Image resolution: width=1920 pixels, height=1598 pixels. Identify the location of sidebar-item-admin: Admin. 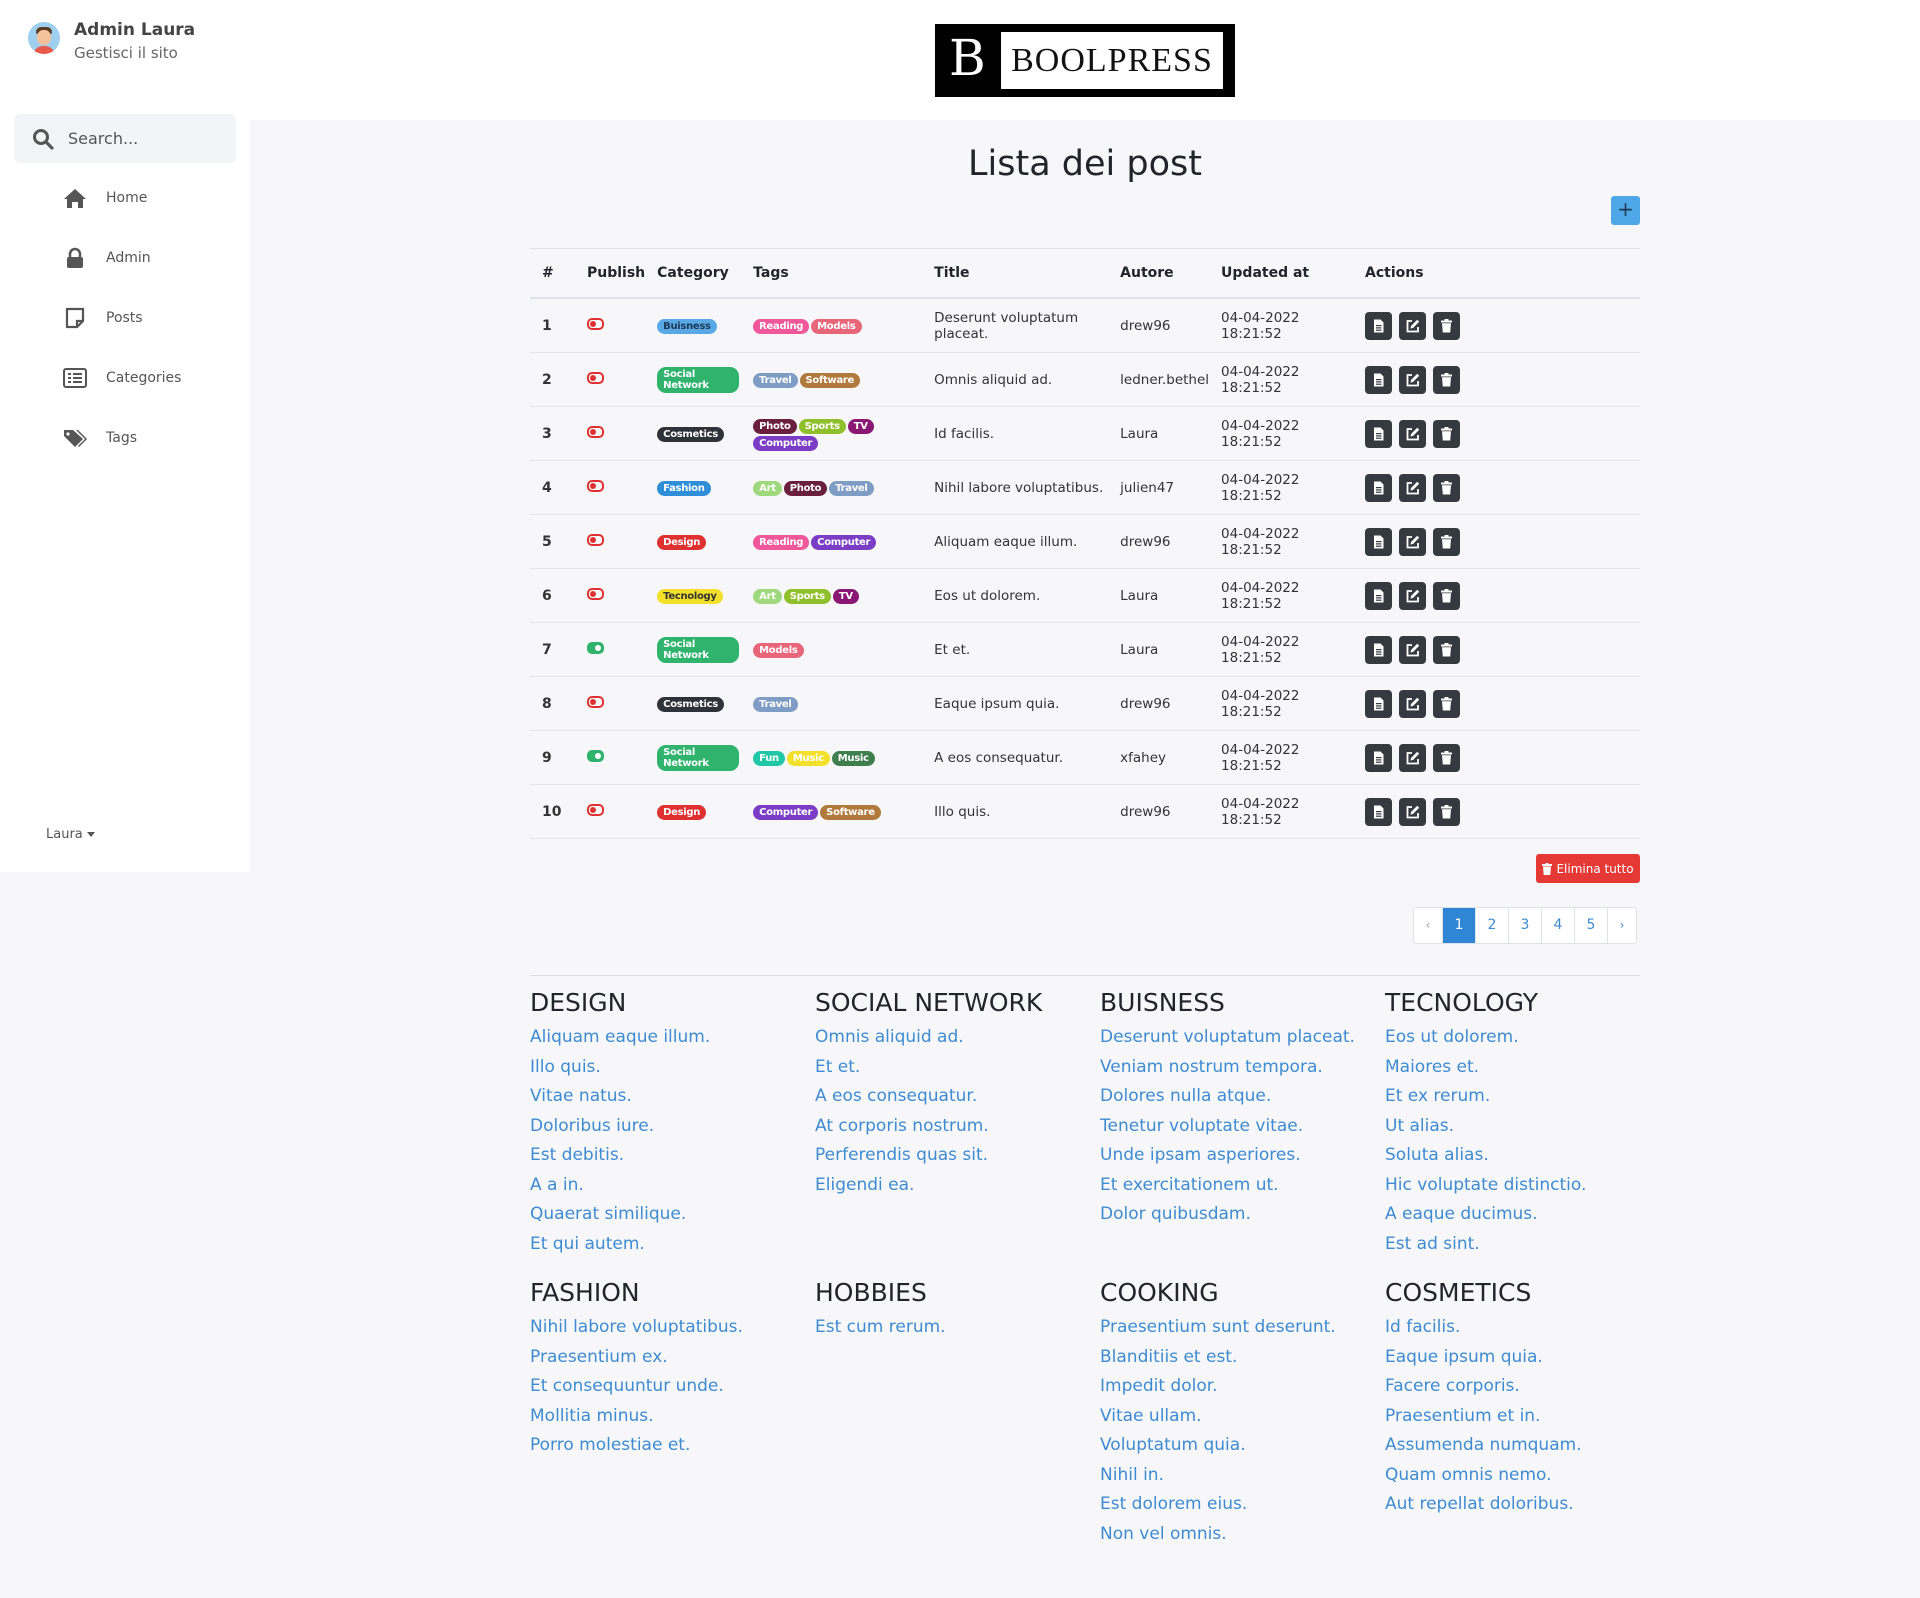
(106, 258).